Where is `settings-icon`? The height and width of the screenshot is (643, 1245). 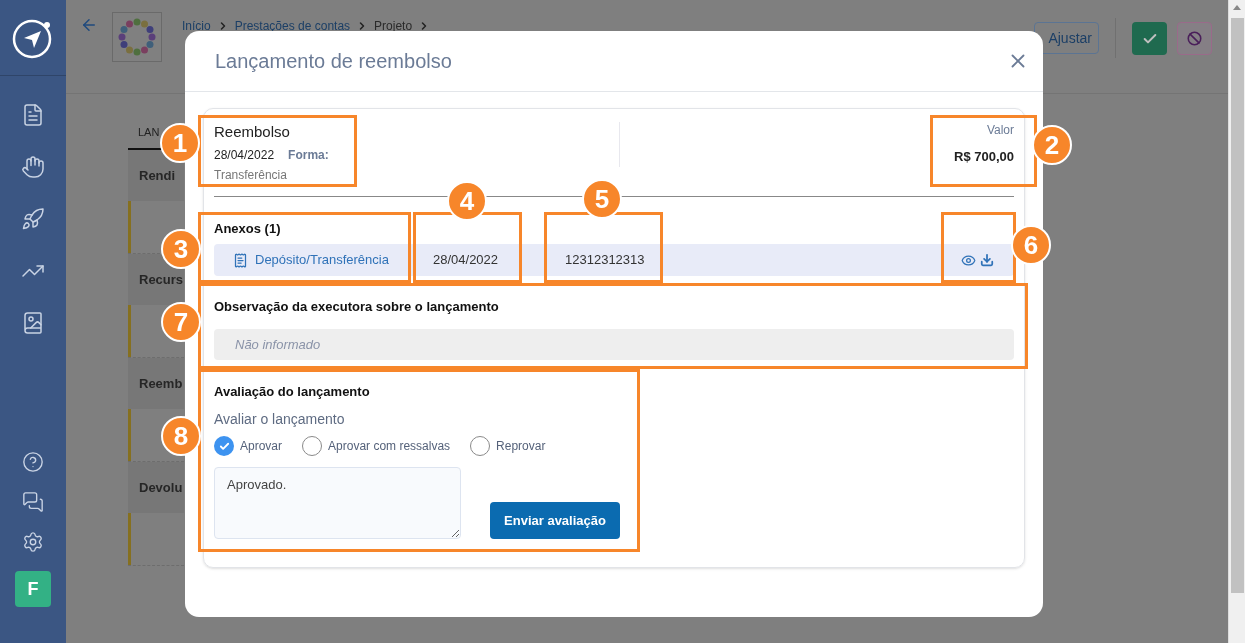 settings-icon is located at coordinates (33, 542).